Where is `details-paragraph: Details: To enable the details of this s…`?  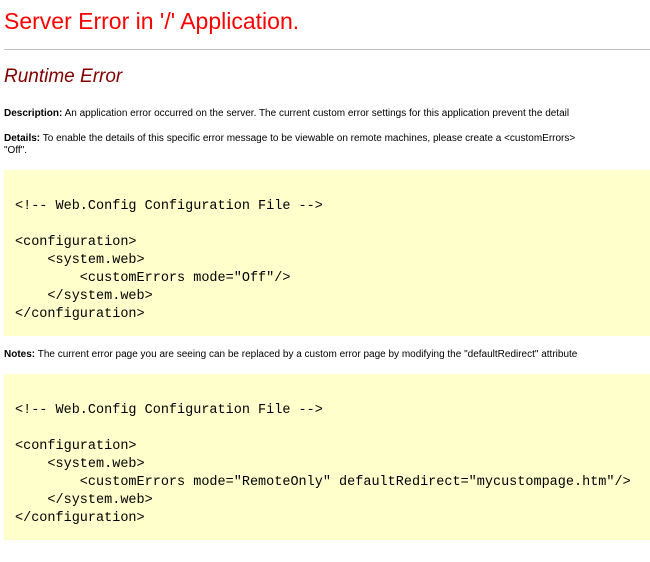
details-paragraph: Details: To enable the details of this s… is located at coordinates (289, 145).